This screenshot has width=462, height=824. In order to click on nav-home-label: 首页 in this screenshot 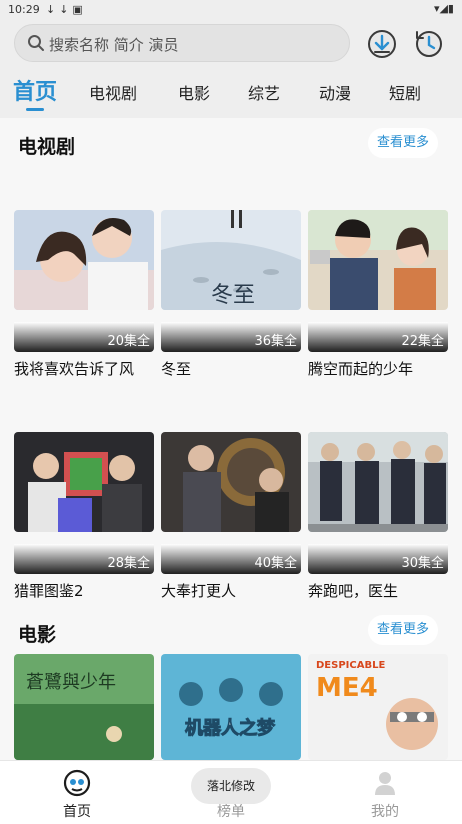, I will do `click(77, 812)`.